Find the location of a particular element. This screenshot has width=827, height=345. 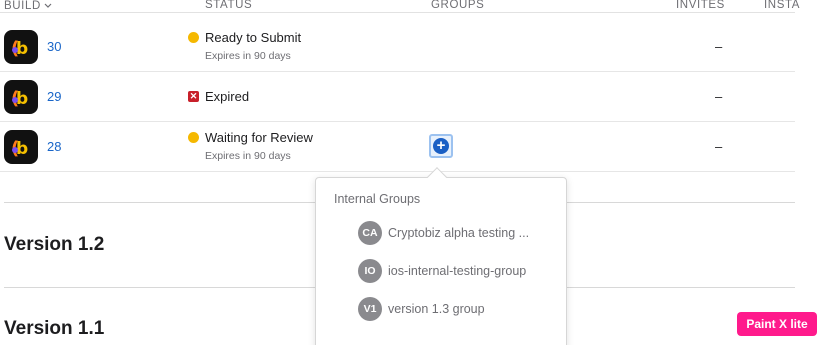

status-title: Waiting for Review is located at coordinates (259, 137).